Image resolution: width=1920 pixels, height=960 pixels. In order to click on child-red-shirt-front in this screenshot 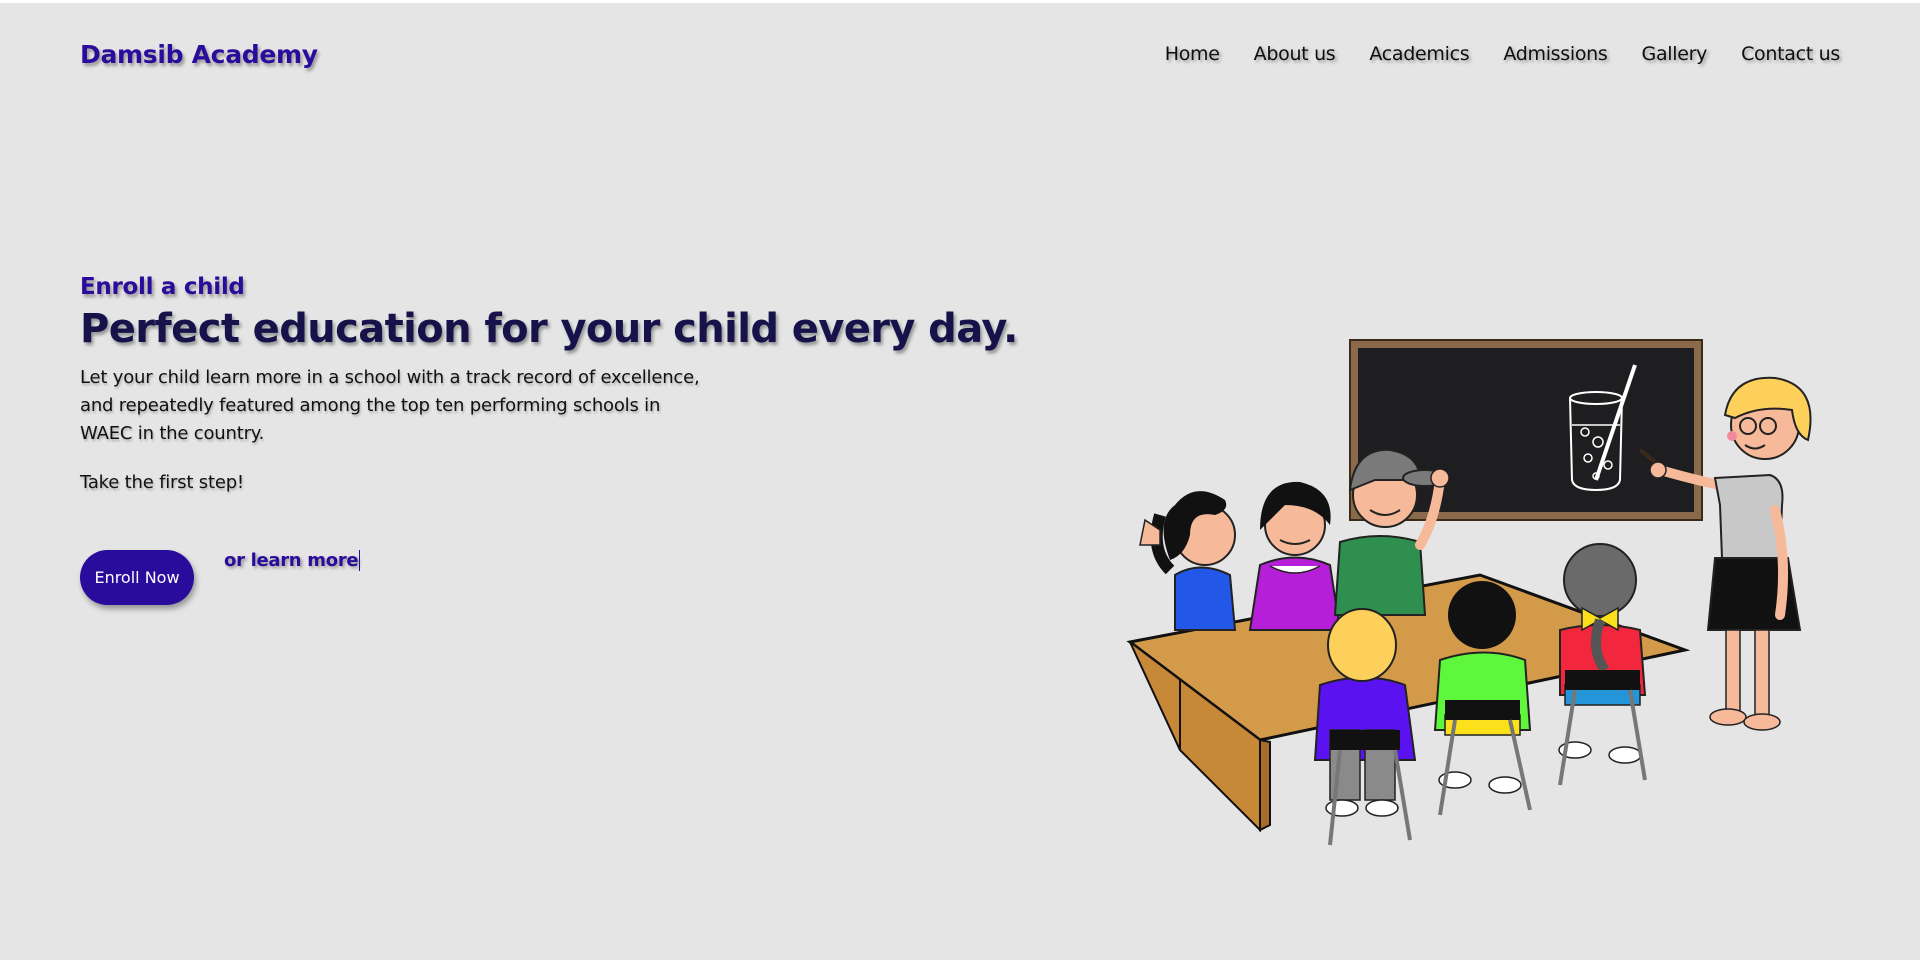, I will do `click(1602, 664)`.